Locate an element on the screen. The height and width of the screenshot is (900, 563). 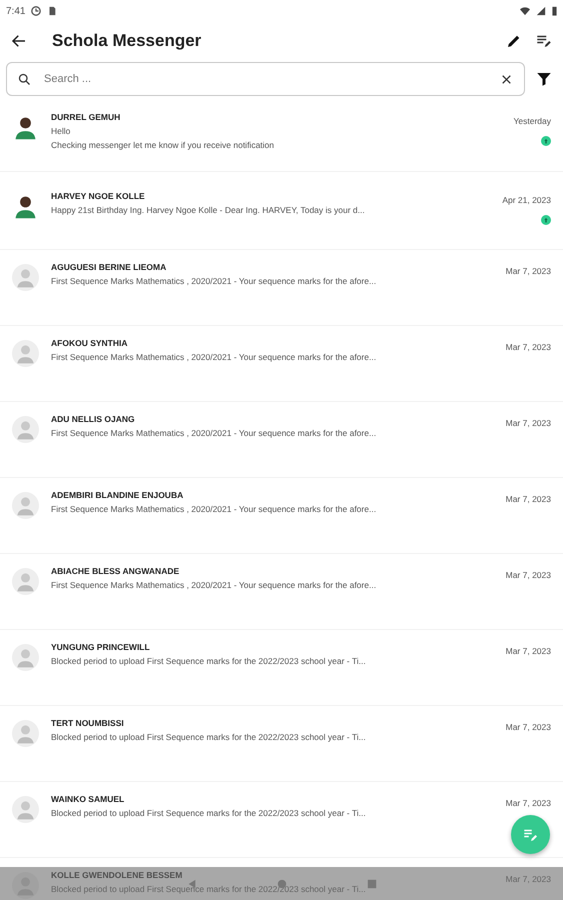
sender-name: ADEMBIRI BLANDINE ENJOUBA is located at coordinates (117, 495).